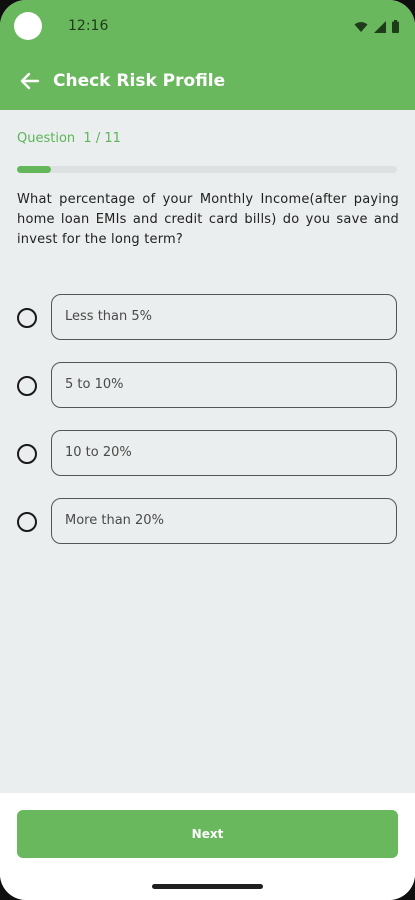 Image resolution: width=415 pixels, height=900 pixels. Describe the element at coordinates (88, 26) in the screenshot. I see `status-time: 12:16` at that location.